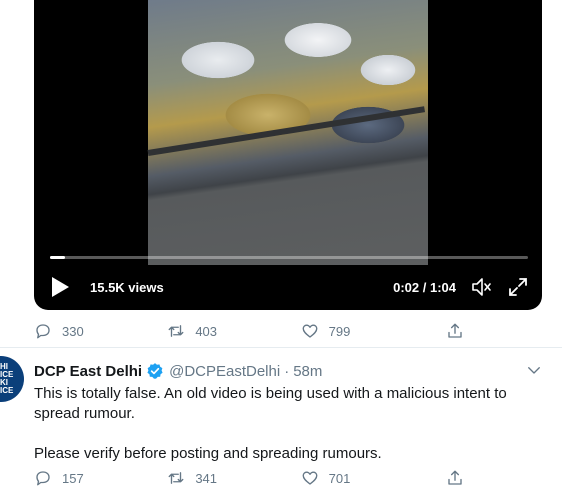 This screenshot has width=562, height=490. Describe the element at coordinates (127, 287) in the screenshot. I see `video-view-count: 15.5K views` at that location.